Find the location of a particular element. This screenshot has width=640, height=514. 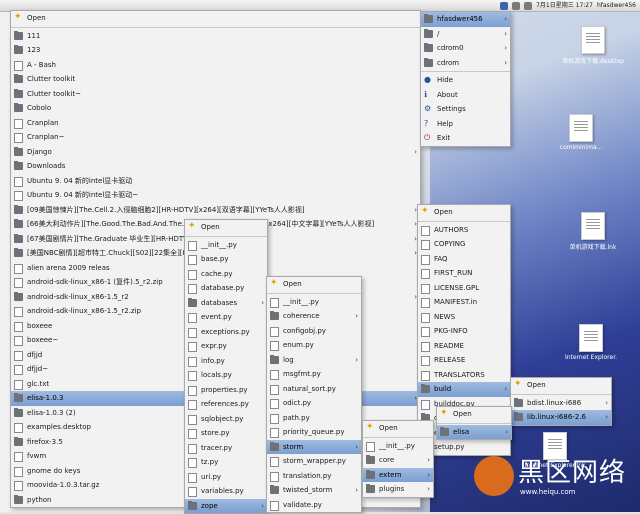

panel-user: hfasdwer456 is located at coordinates (616, 5).